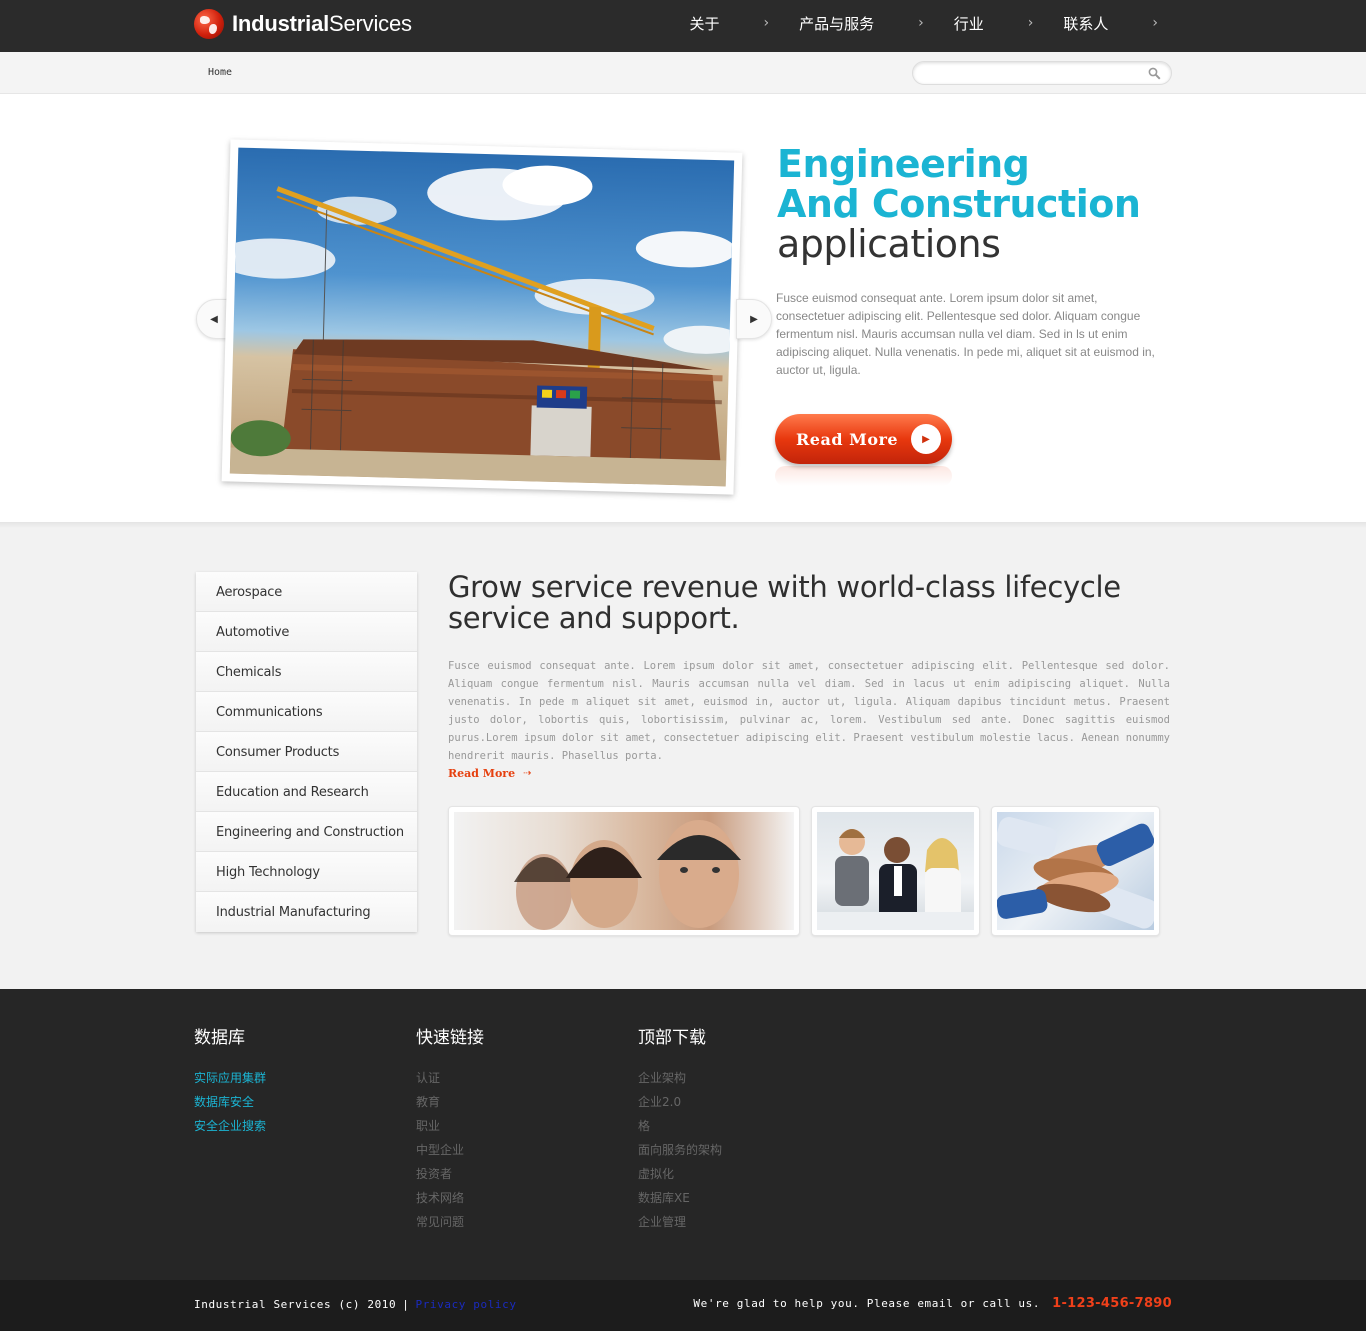  Describe the element at coordinates (306, 632) in the screenshot. I see `sidebar-item-automotive: Automotive` at that location.